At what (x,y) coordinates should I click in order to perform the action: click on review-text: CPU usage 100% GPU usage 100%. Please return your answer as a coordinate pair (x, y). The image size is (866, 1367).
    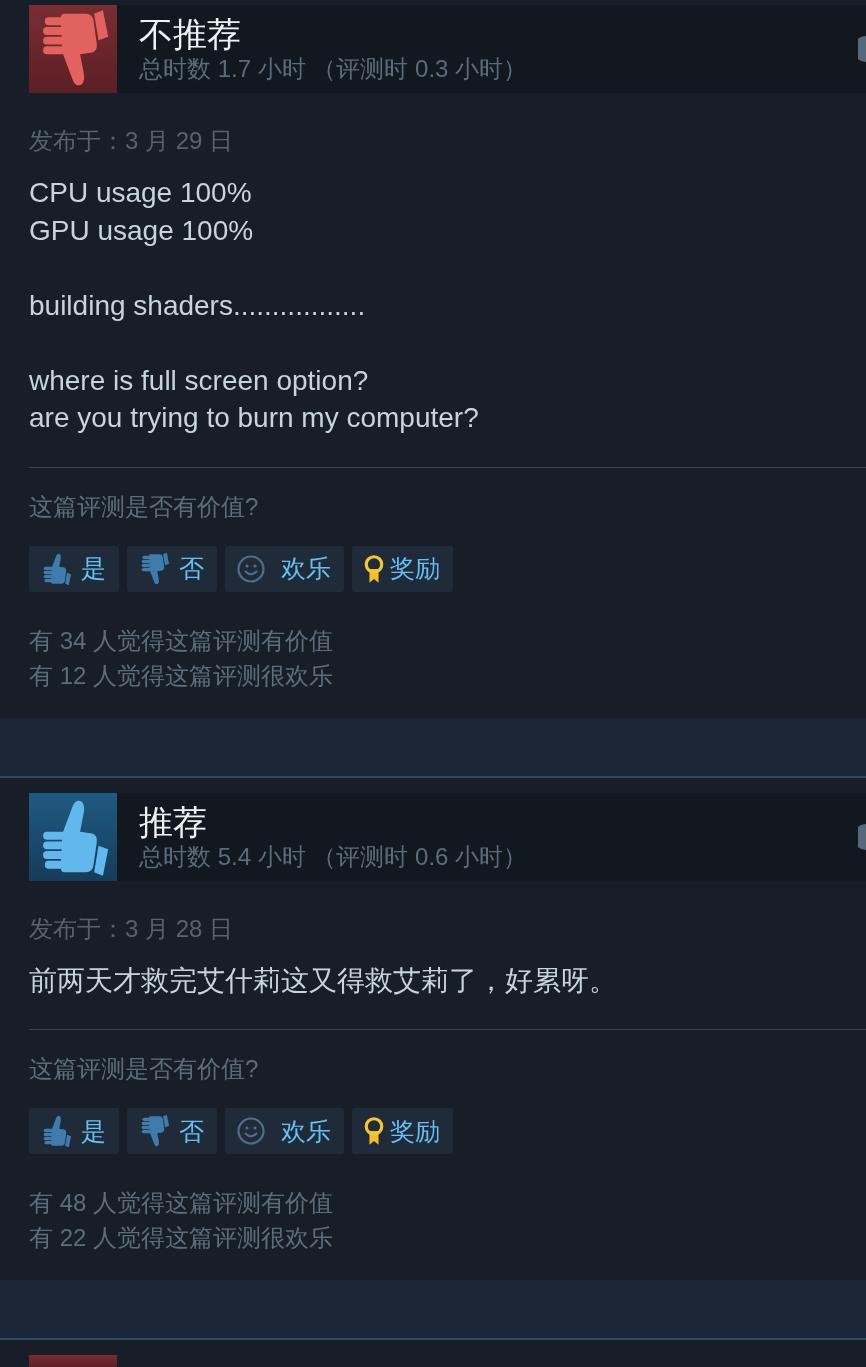
    Looking at the image, I should click on (142, 212).